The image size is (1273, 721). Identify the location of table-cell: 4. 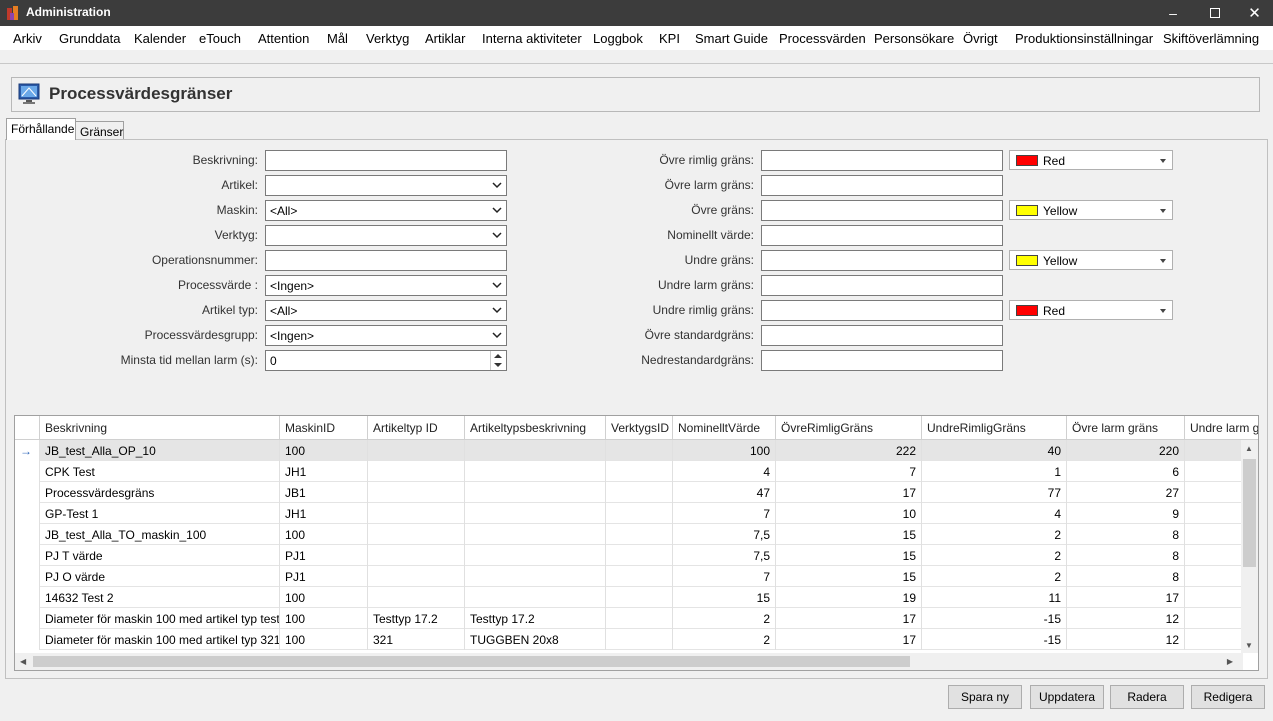
(994, 513).